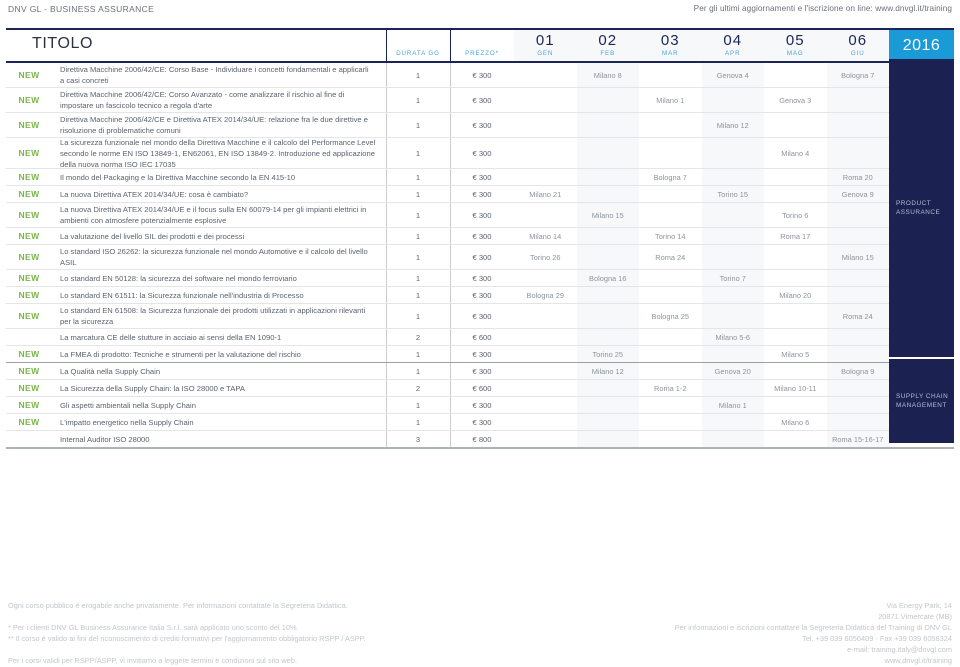 The height and width of the screenshot is (667, 960). I want to click on new-badge, so click(29, 439).